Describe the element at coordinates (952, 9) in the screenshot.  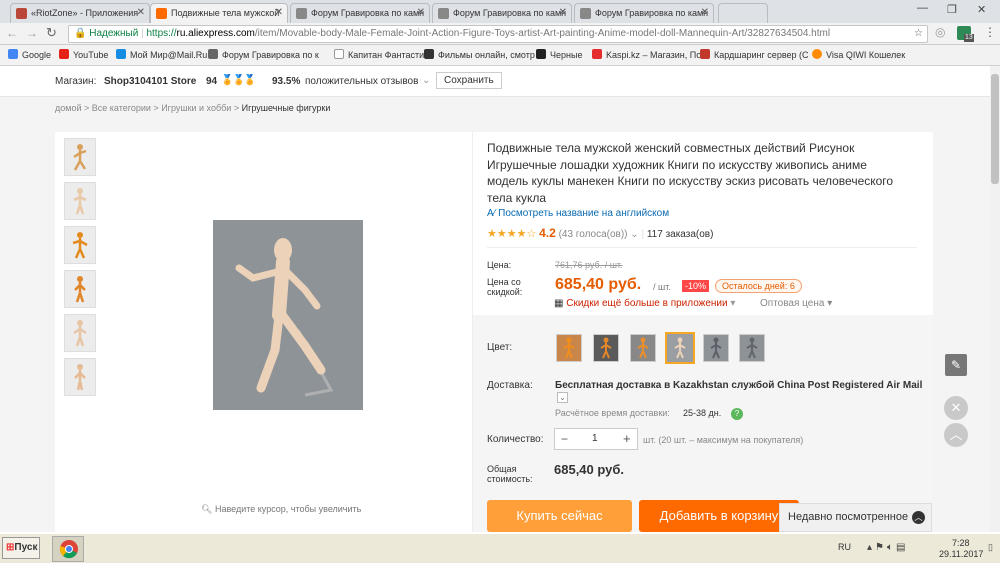
I see `restore-icon: ❐` at that location.